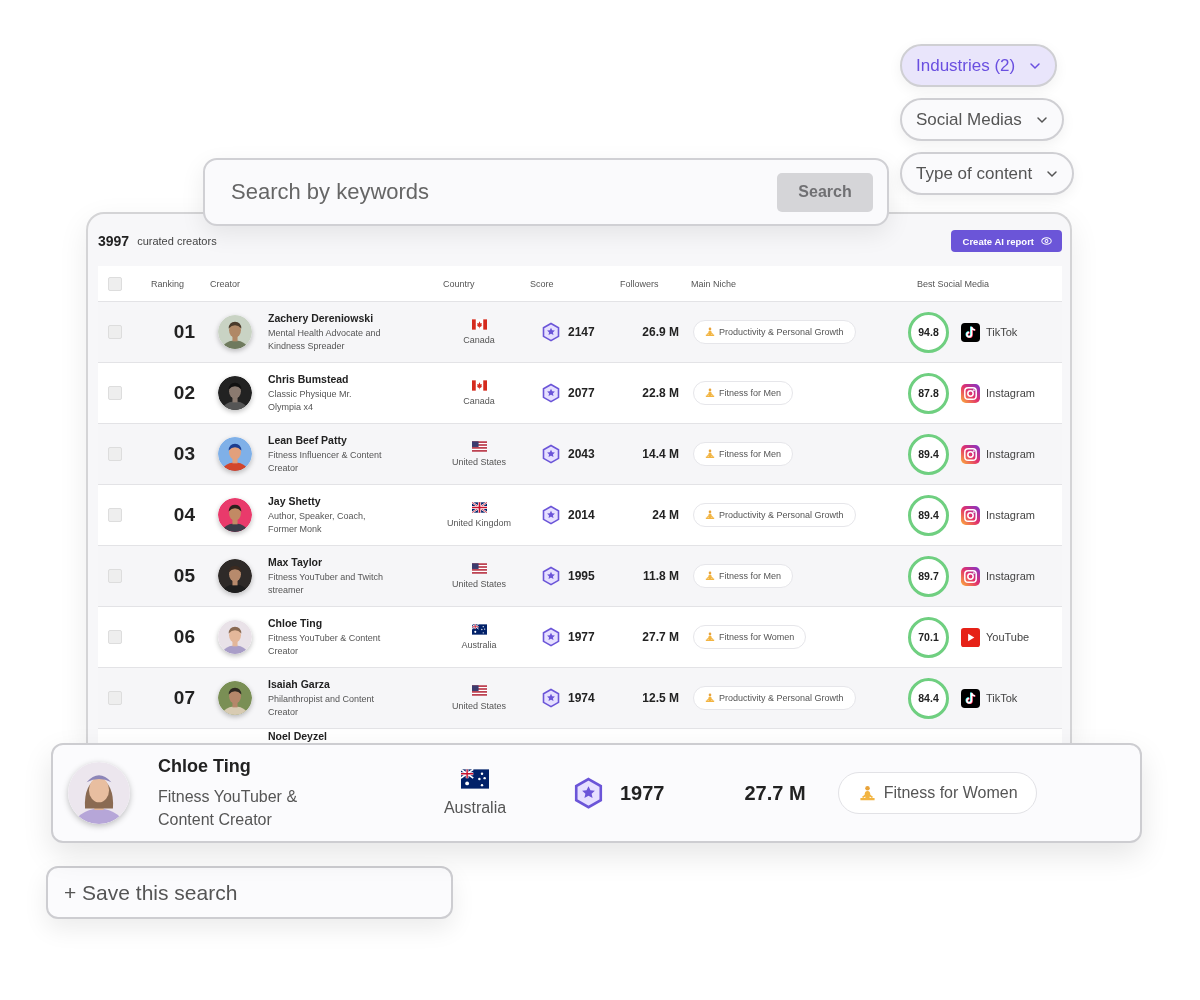 The height and width of the screenshot is (1000, 1200). What do you see at coordinates (184, 515) in the screenshot?
I see `rank-number: 04` at bounding box center [184, 515].